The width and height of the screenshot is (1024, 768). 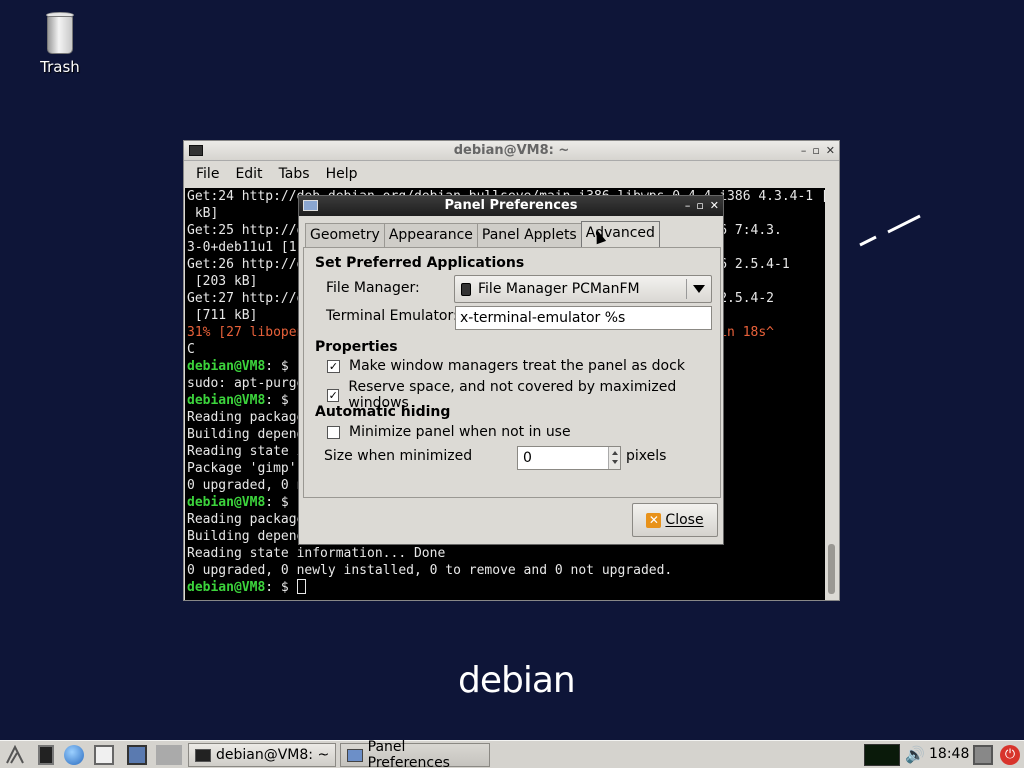 What do you see at coordinates (242, 247) in the screenshot?
I see `terminal-line-text: 3-0+deb11u1 [1` at bounding box center [242, 247].